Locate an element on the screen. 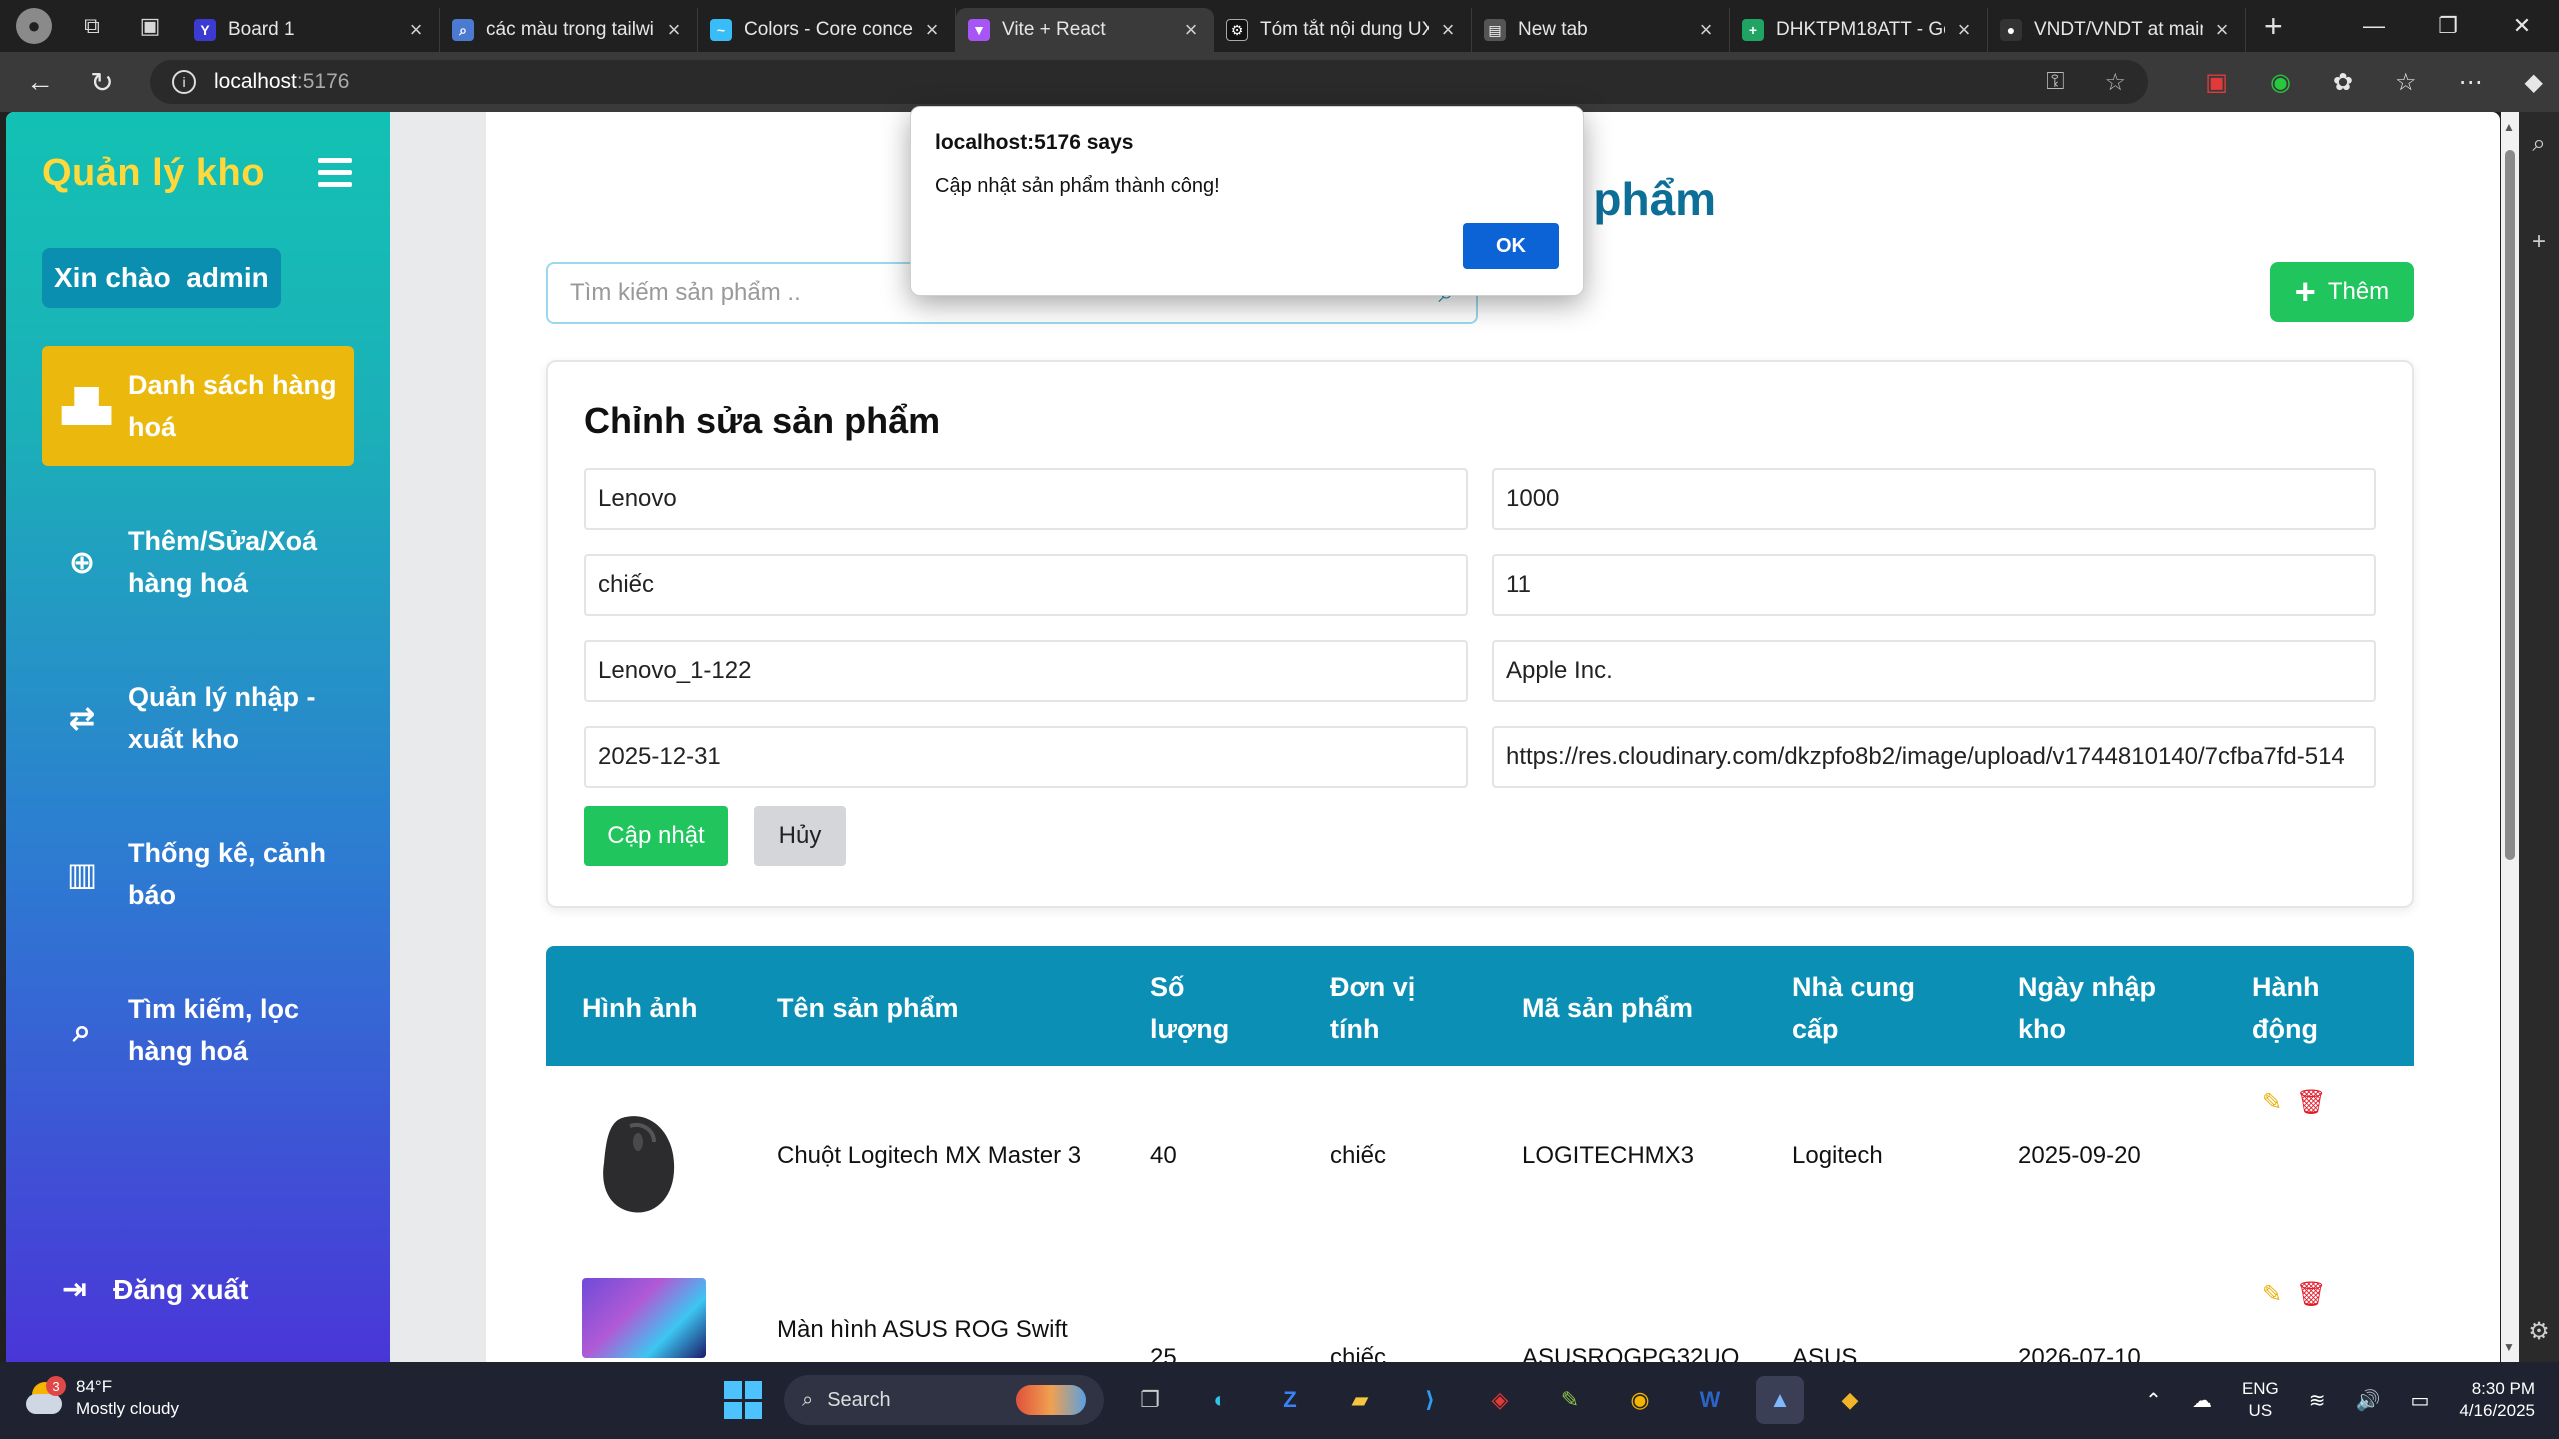  add-product-button: + Thêm is located at coordinates (2342, 292).